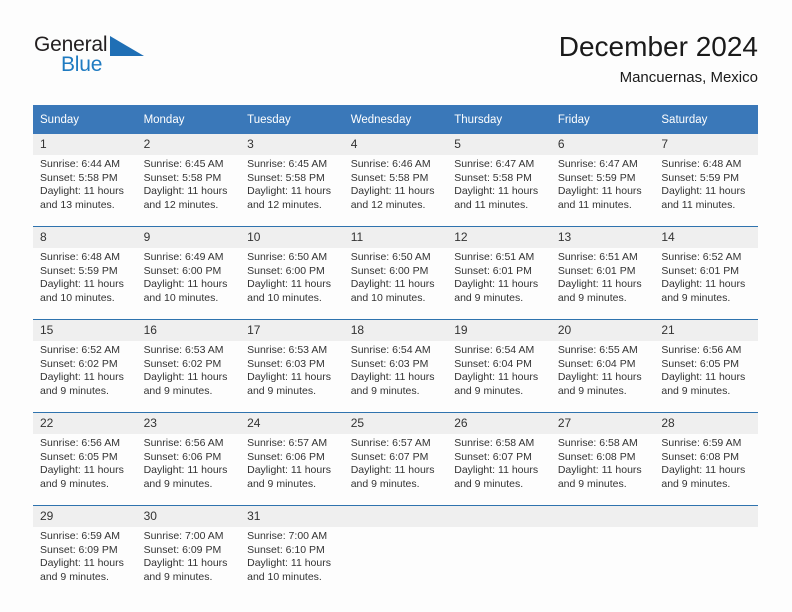 This screenshot has width=792, height=612. What do you see at coordinates (85, 237) in the screenshot?
I see `day-number: 8` at bounding box center [85, 237].